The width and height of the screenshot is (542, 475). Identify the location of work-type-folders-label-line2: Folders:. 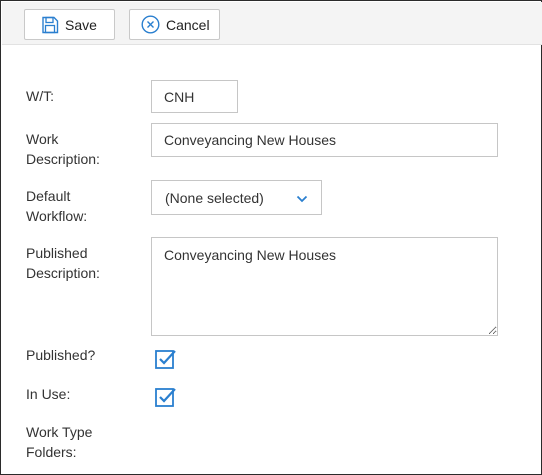
(51, 452).